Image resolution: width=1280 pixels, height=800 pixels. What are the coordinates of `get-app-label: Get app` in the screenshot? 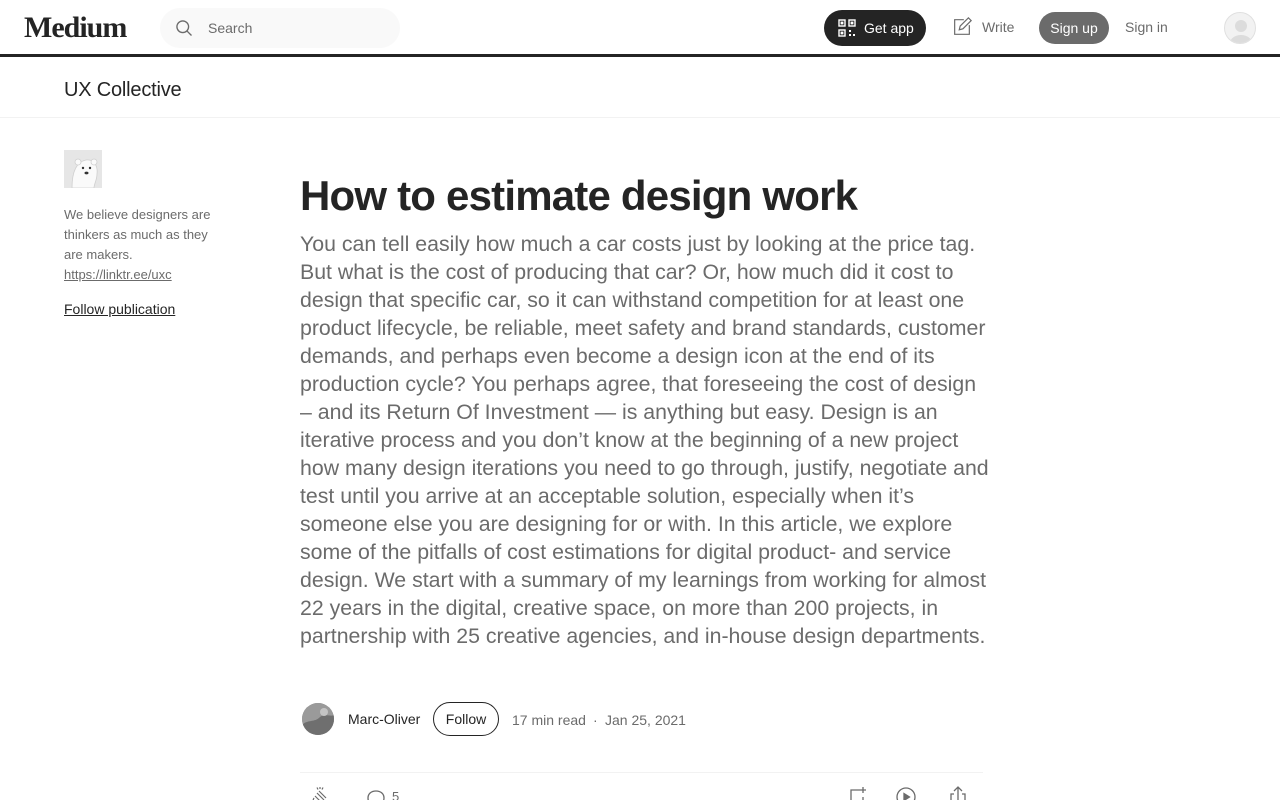 It's located at (889, 28).